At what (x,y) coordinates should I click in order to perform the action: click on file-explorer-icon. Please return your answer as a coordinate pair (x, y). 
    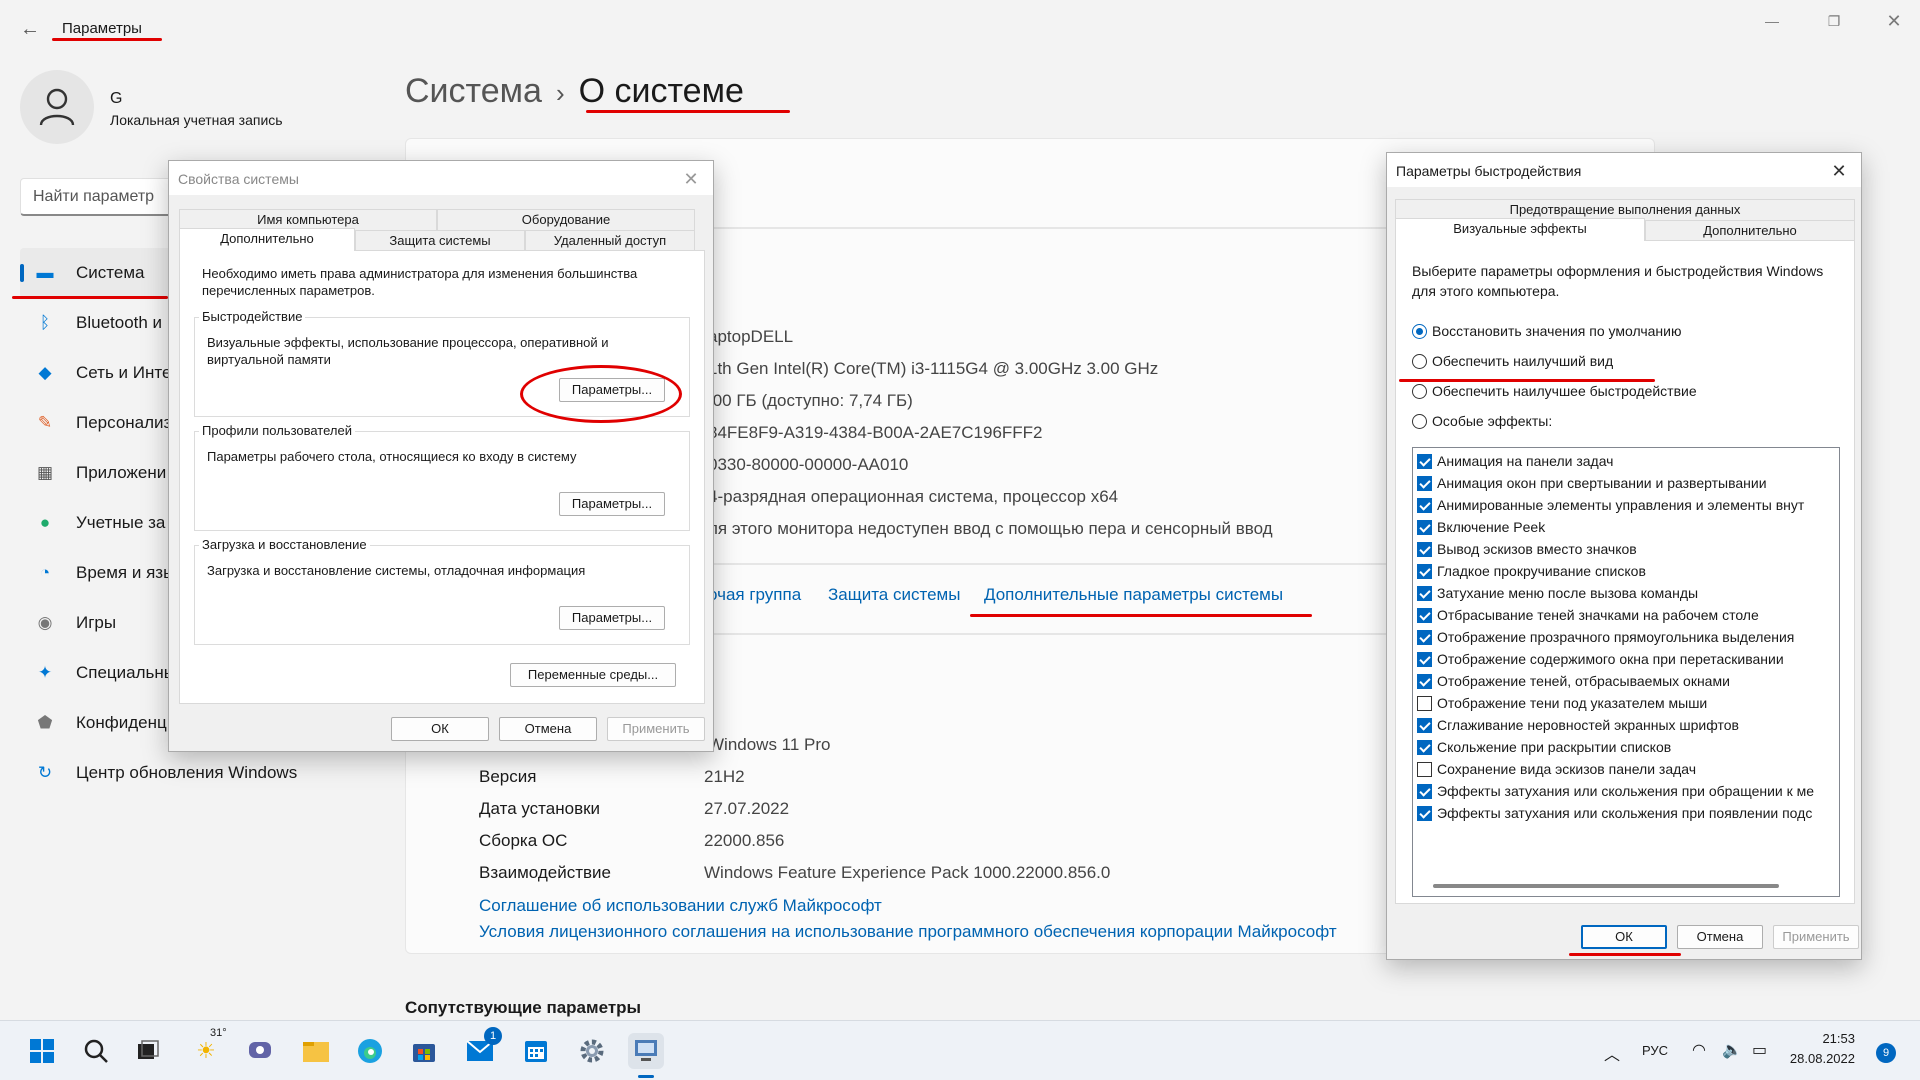
    Looking at the image, I should click on (316, 1051).